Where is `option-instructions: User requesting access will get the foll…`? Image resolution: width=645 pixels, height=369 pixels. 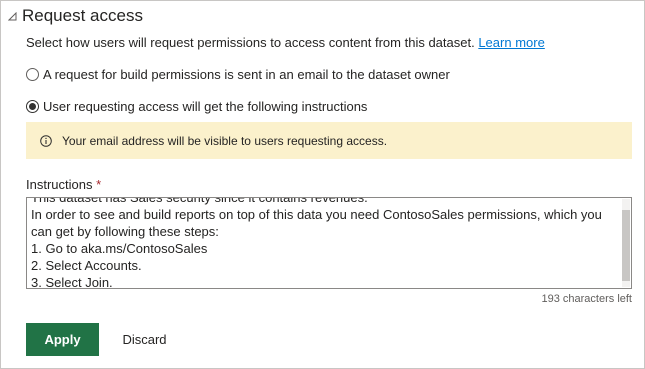 option-instructions: User requesting access will get the foll… is located at coordinates (196, 106).